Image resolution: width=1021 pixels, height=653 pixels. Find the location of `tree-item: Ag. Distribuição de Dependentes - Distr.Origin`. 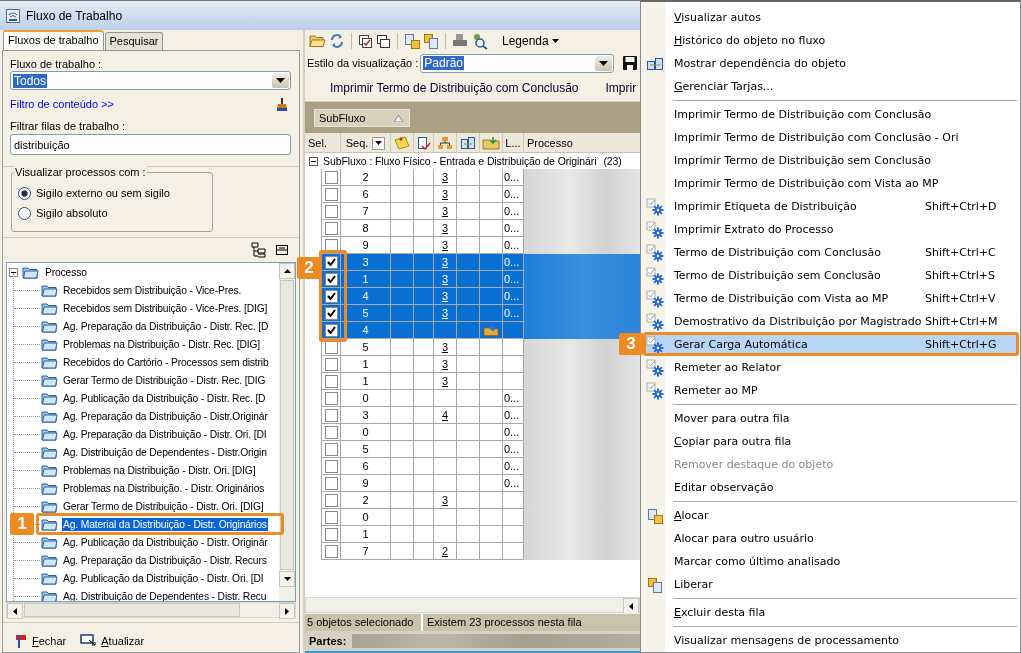

tree-item: Ag. Distribuição de Dependentes - Distr.Origin is located at coordinates (165, 452).